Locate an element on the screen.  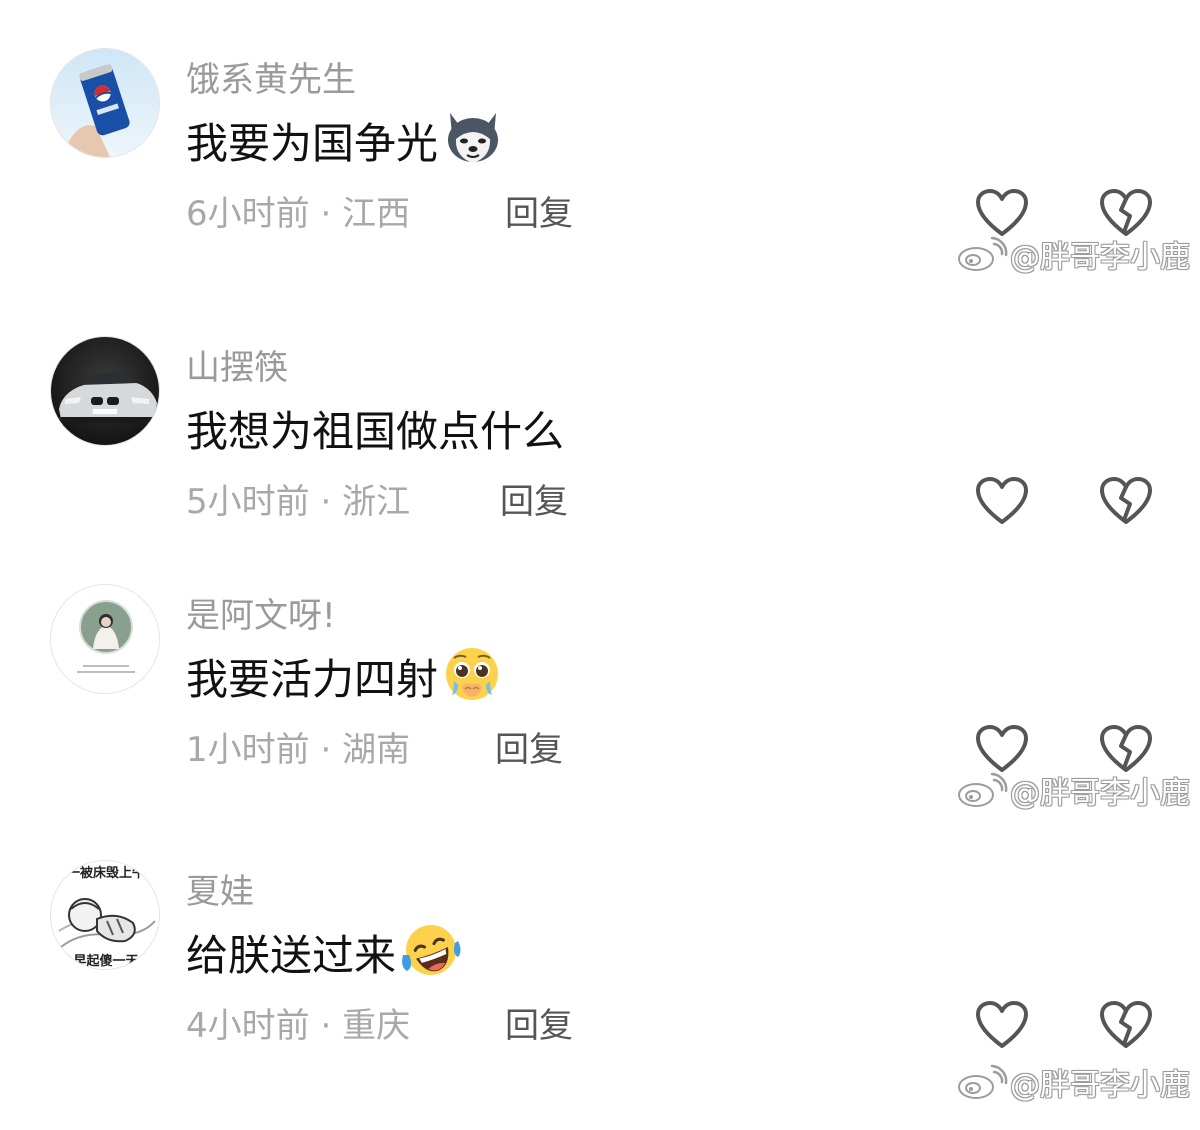
username: 饿系黄先生 is located at coordinates (271, 76).